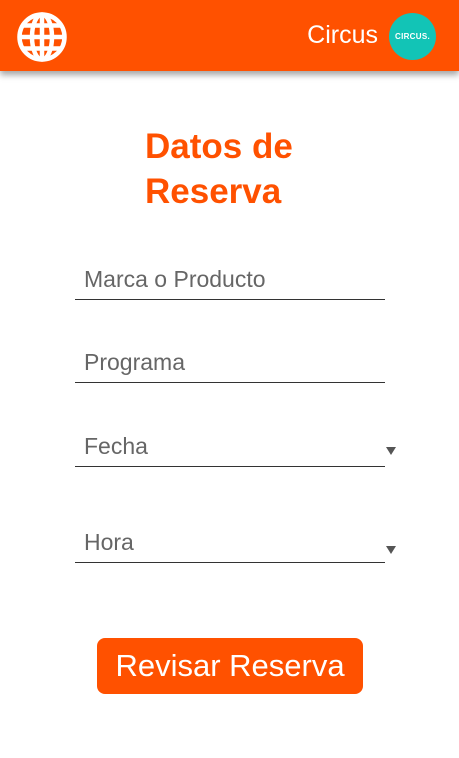 Image resolution: width=459 pixels, height=758 pixels. Describe the element at coordinates (213, 191) in the screenshot. I see `page-title-line-2: Reserva` at that location.